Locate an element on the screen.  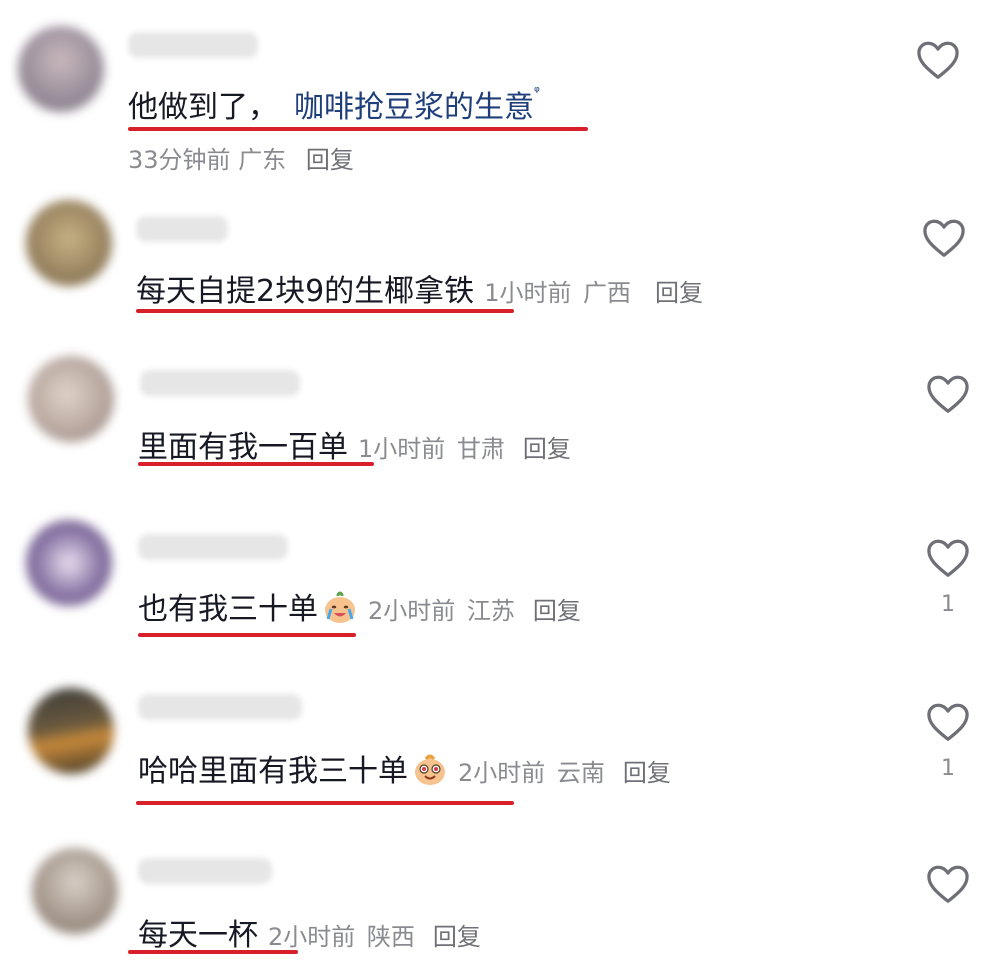
comment-meta: 33分钟前 广东 回复 is located at coordinates (241, 157).